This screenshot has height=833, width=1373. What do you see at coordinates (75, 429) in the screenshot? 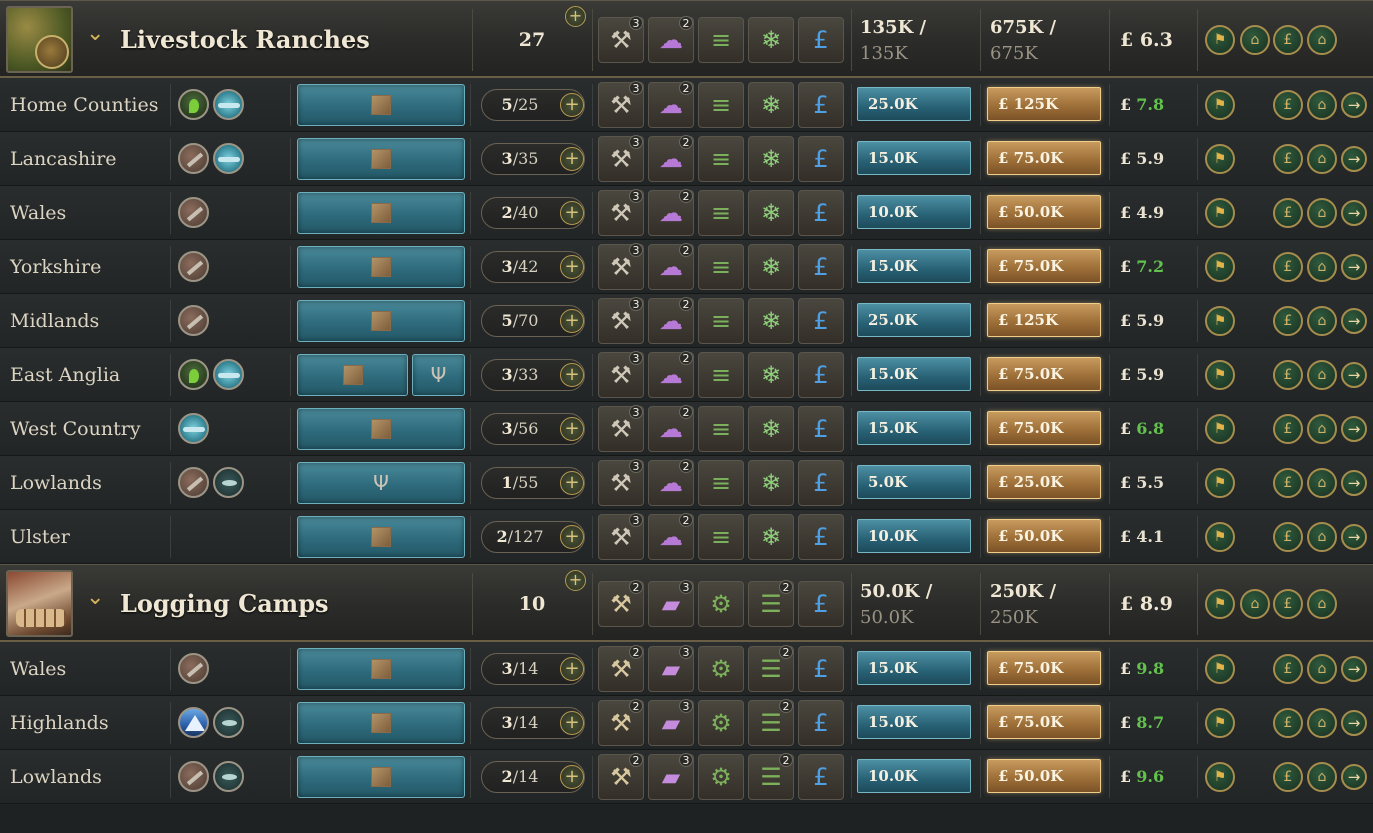
I see `state-name: West Country` at bounding box center [75, 429].